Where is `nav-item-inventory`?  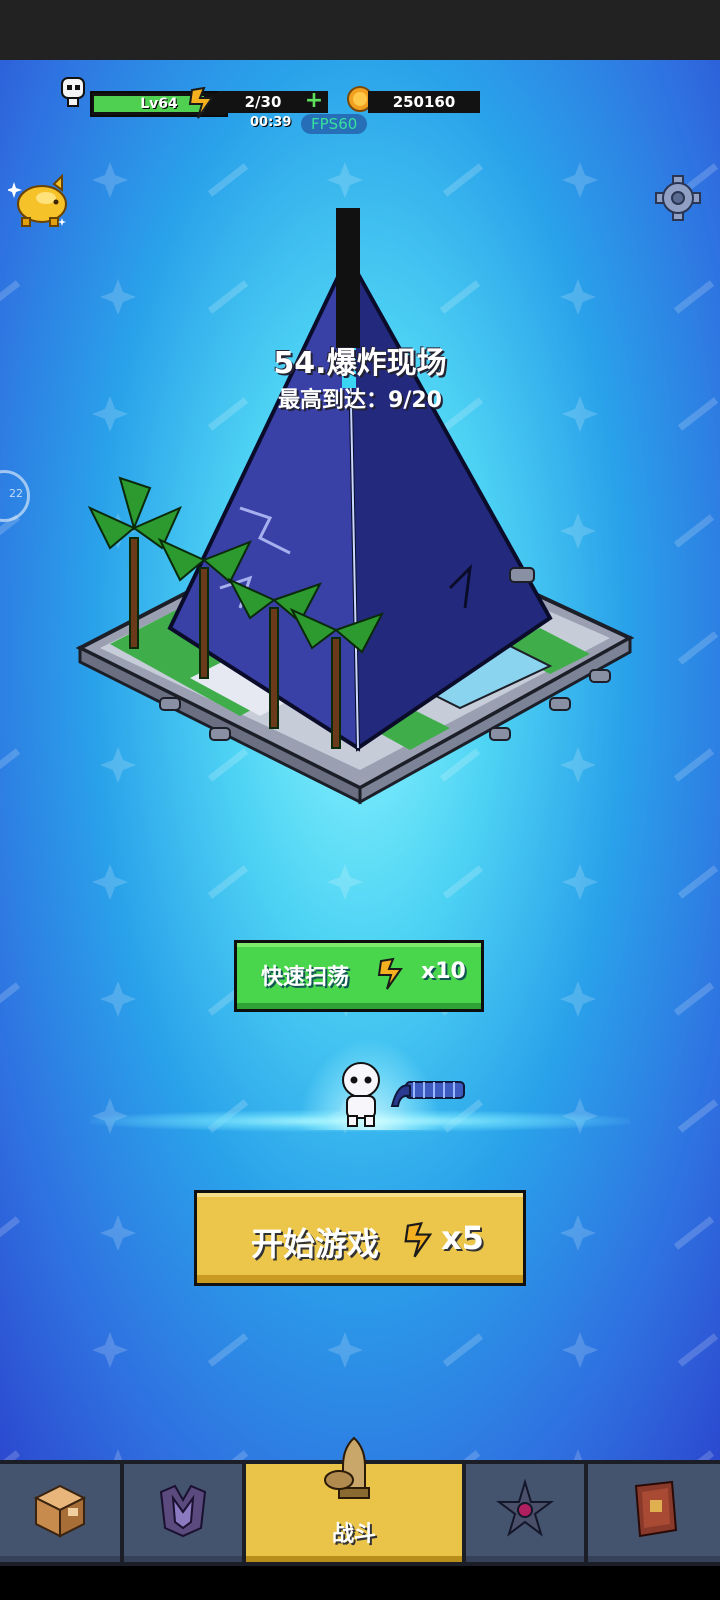 nav-item-inventory is located at coordinates (60, 1513).